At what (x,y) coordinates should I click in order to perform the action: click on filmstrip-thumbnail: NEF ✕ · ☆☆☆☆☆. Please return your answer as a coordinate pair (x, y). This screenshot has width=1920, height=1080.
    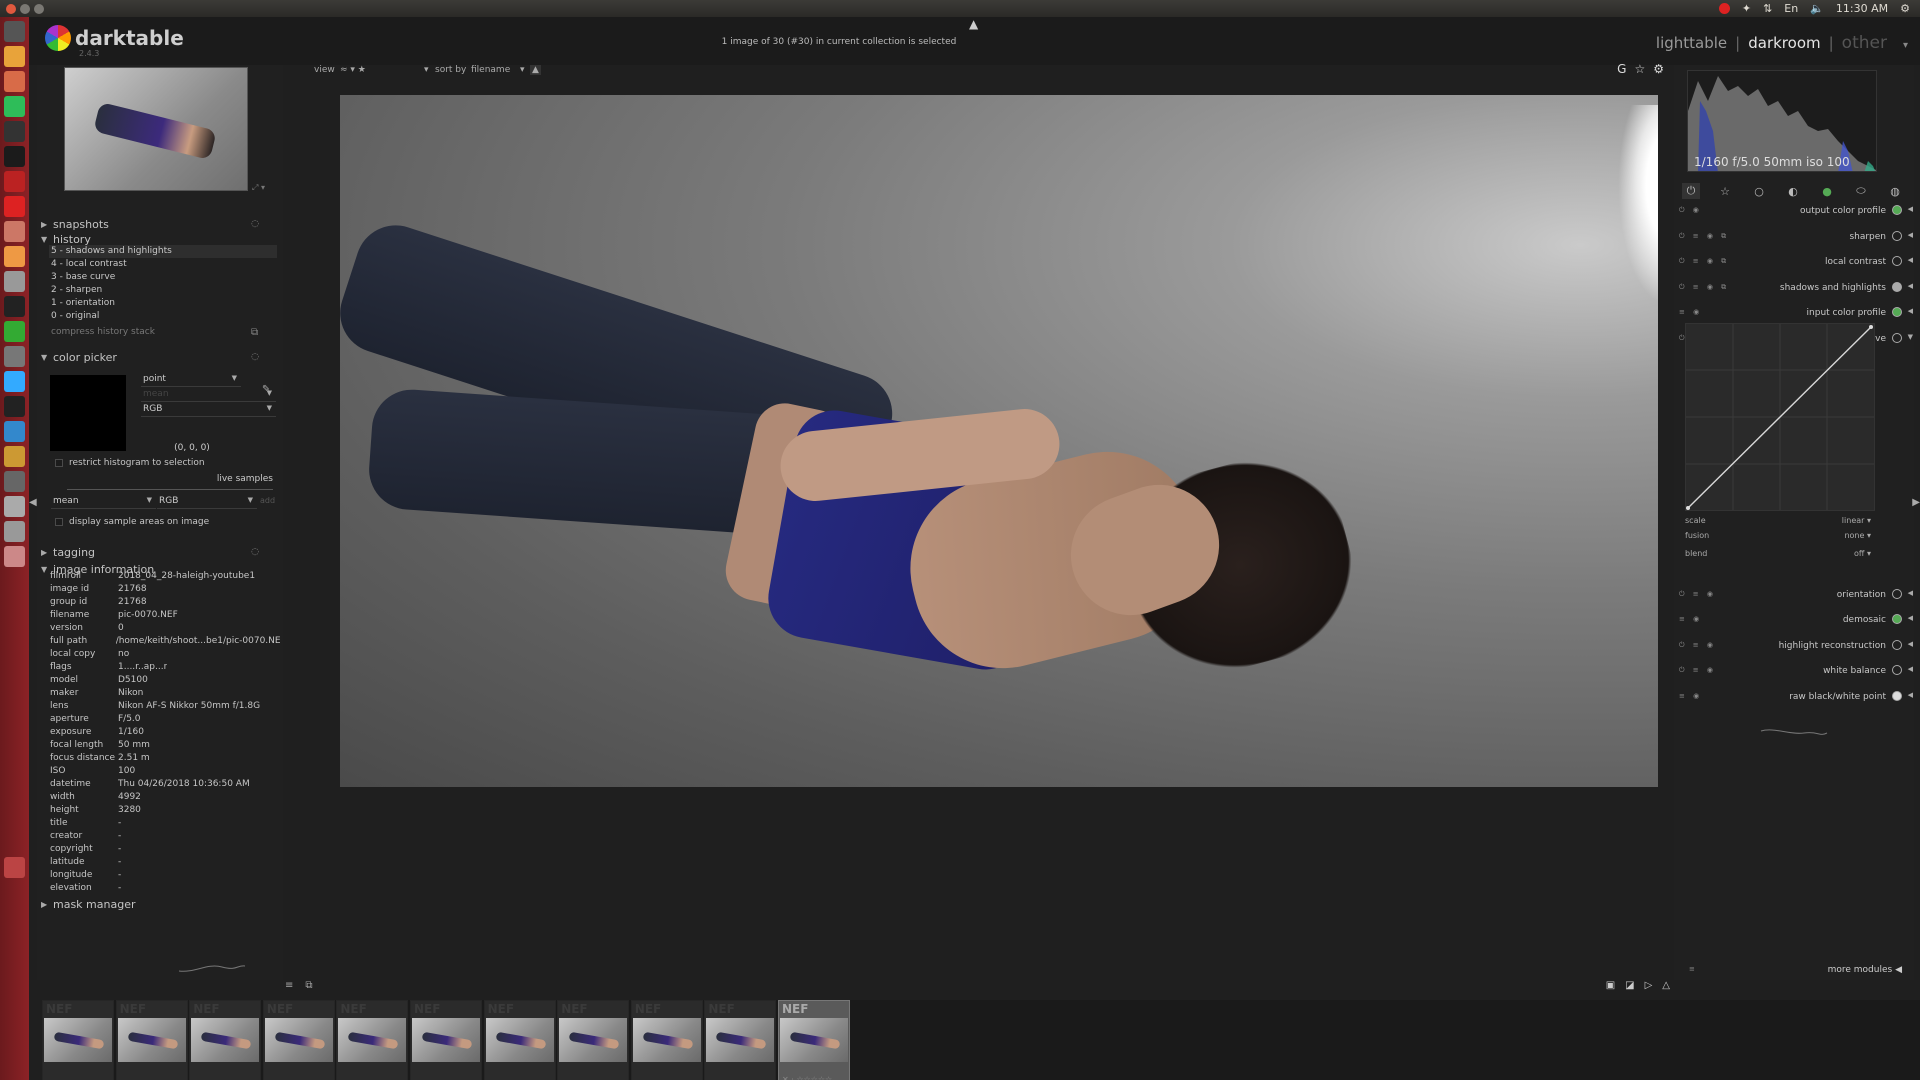
    Looking at the image, I should click on (814, 1040).